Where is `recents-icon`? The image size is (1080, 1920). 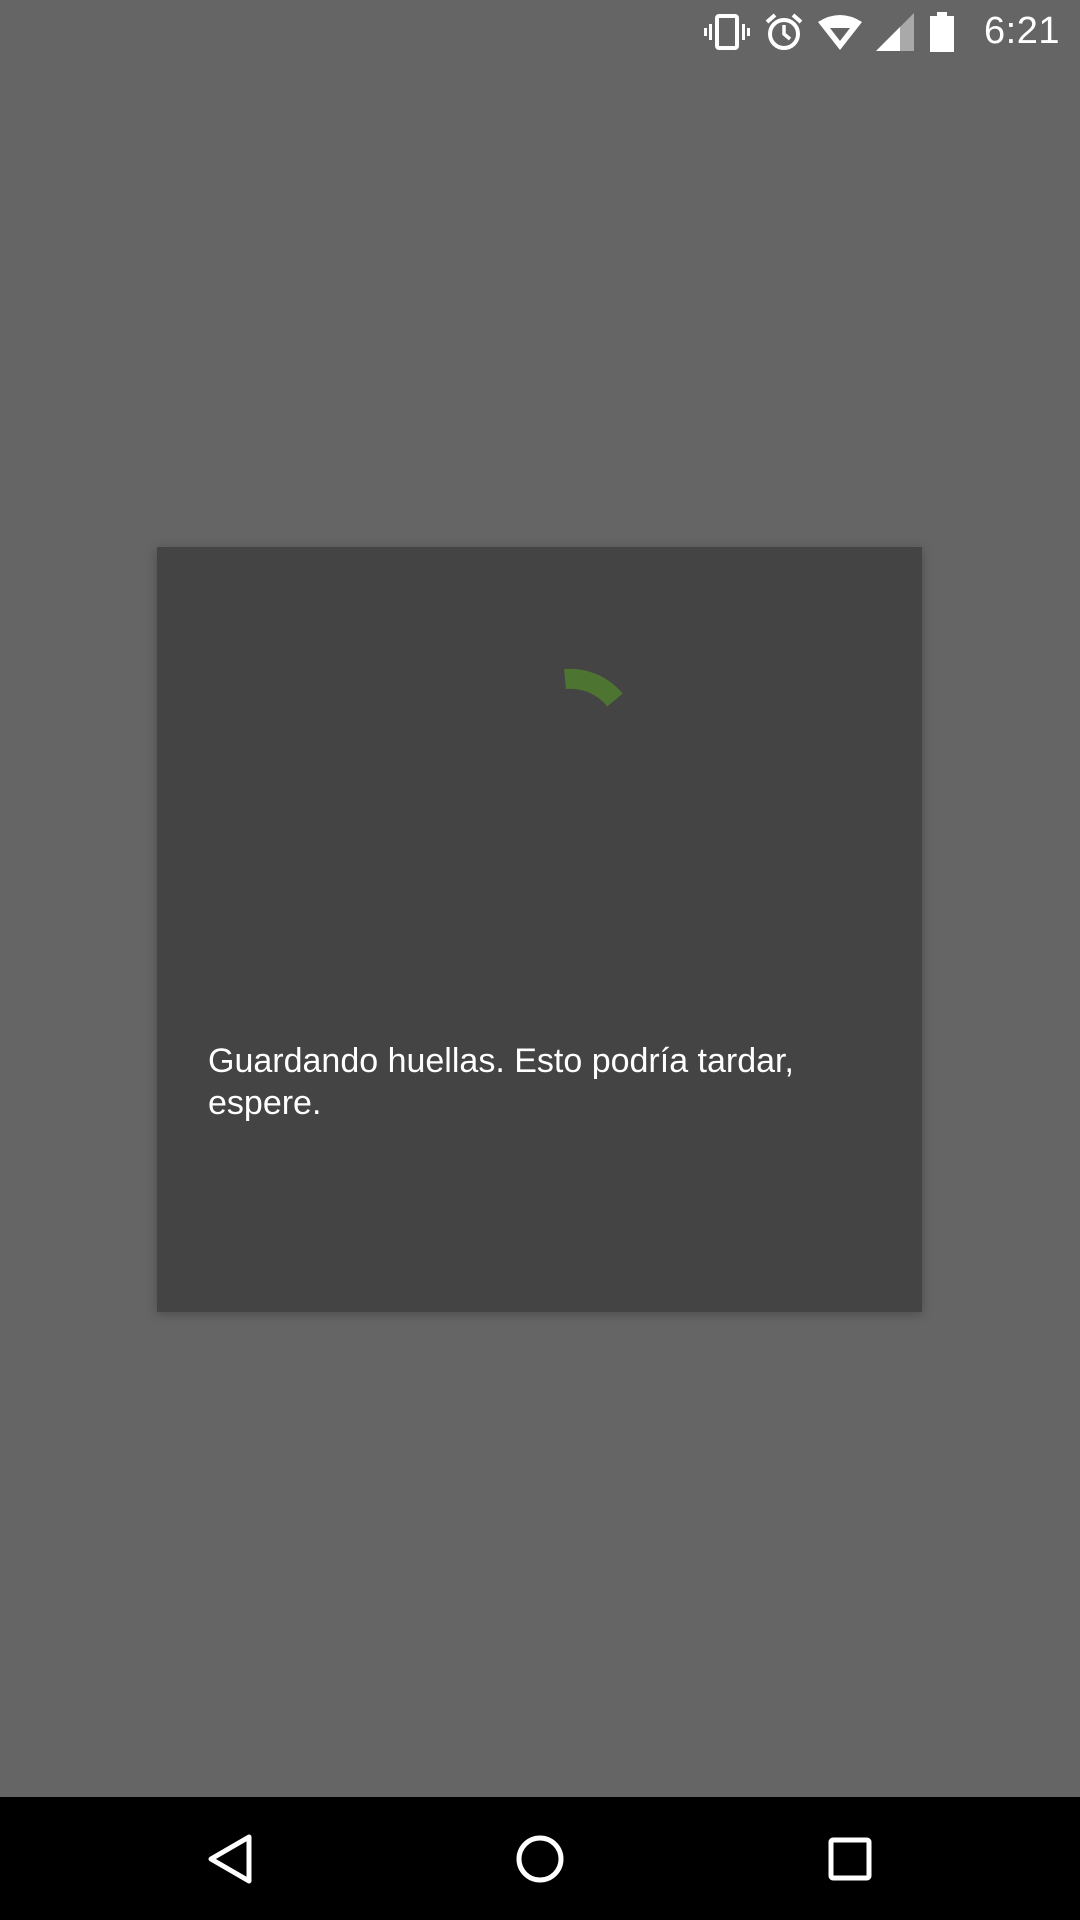
recents-icon is located at coordinates (850, 1858).